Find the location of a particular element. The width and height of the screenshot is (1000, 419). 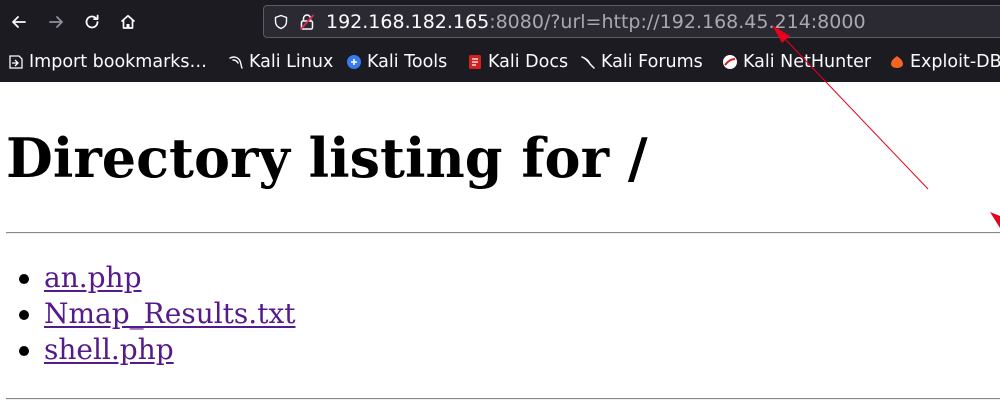

bookmark-kali-nethunter: Kali NetHunter is located at coordinates (796, 62).